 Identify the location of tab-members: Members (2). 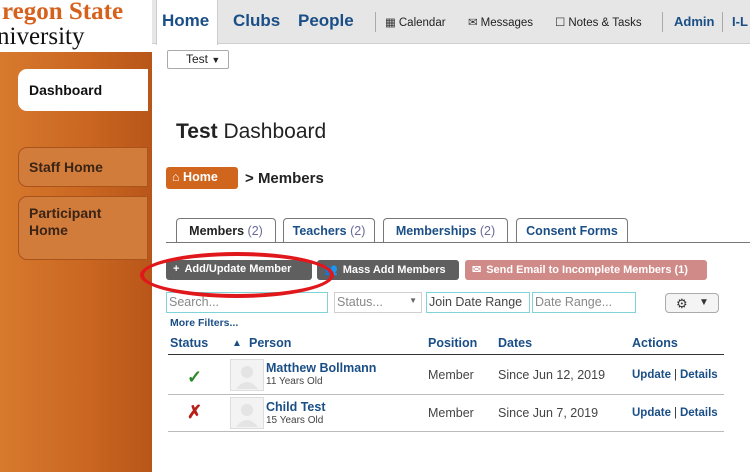
(226, 230).